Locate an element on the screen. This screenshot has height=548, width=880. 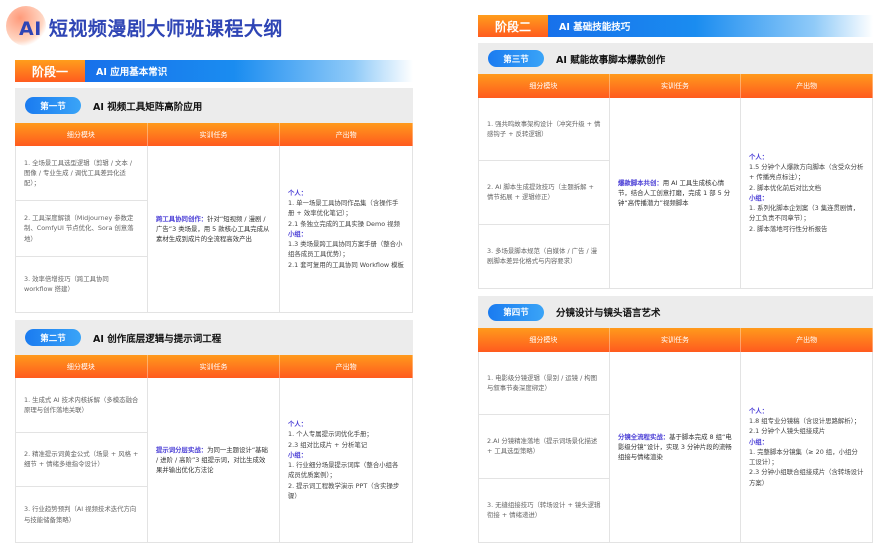
section-header: 第三节 AI 赋能故事脚本爆款创作 is located at coordinates (675, 58).